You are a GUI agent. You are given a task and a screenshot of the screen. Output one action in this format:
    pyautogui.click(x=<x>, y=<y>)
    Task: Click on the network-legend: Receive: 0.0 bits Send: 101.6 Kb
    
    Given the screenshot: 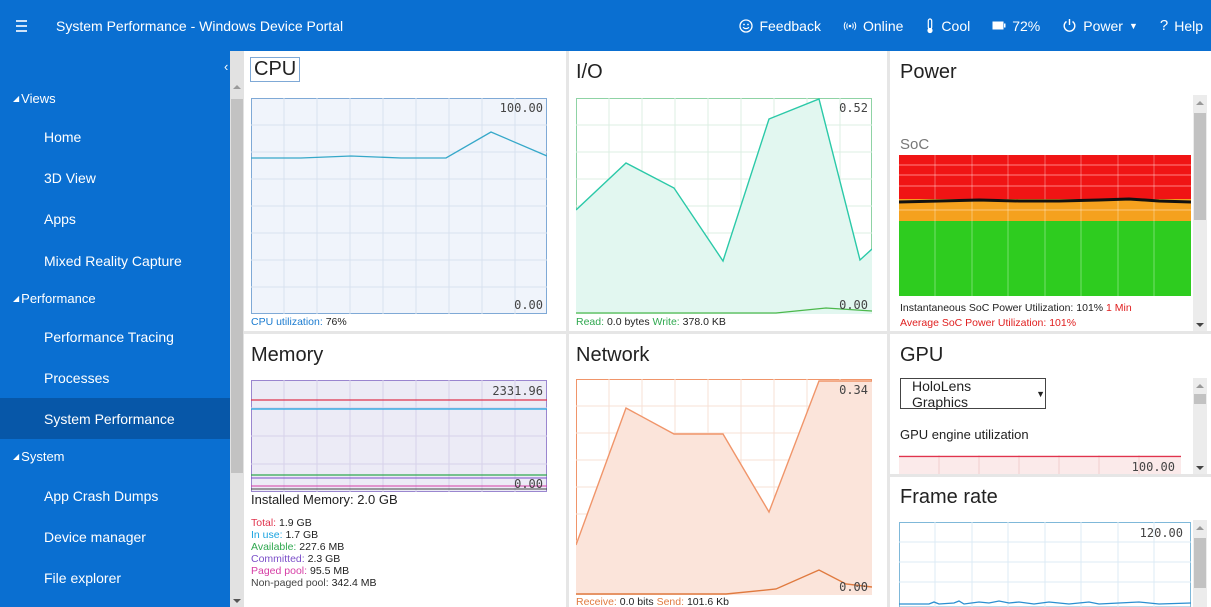 What is the action you would take?
    pyautogui.click(x=652, y=601)
    